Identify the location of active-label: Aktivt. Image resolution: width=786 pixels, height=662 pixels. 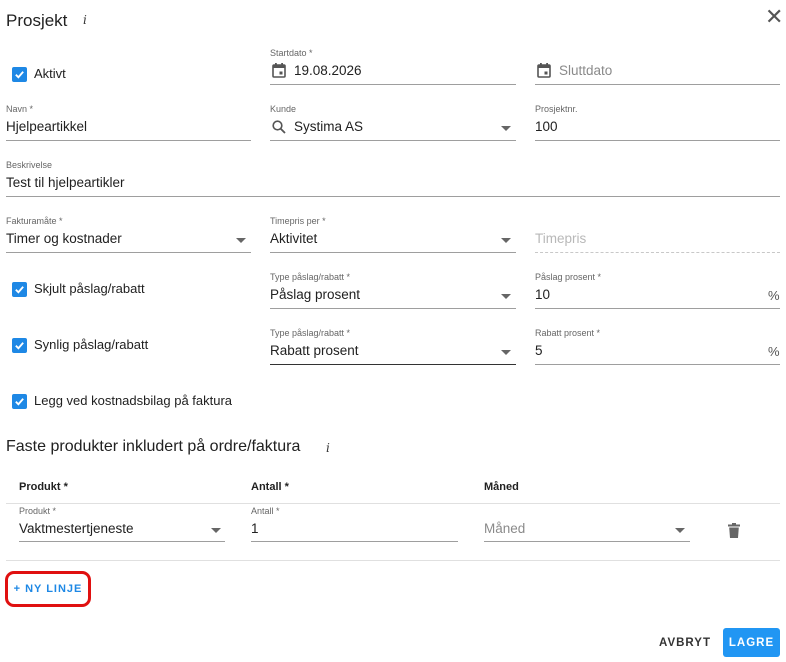
(50, 73).